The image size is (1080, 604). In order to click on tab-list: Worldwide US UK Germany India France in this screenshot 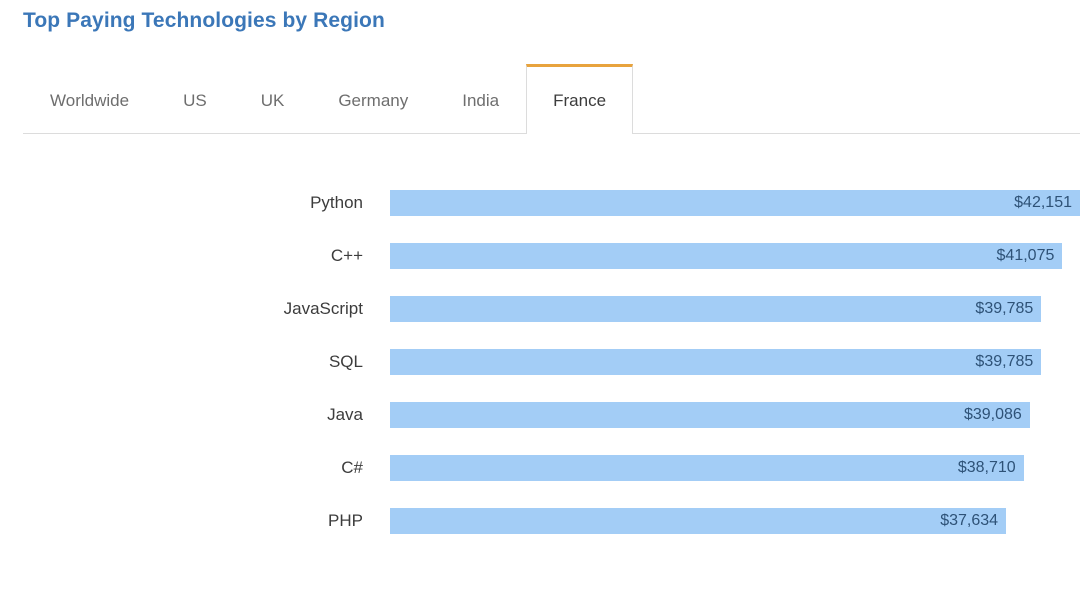, I will do `click(328, 99)`.